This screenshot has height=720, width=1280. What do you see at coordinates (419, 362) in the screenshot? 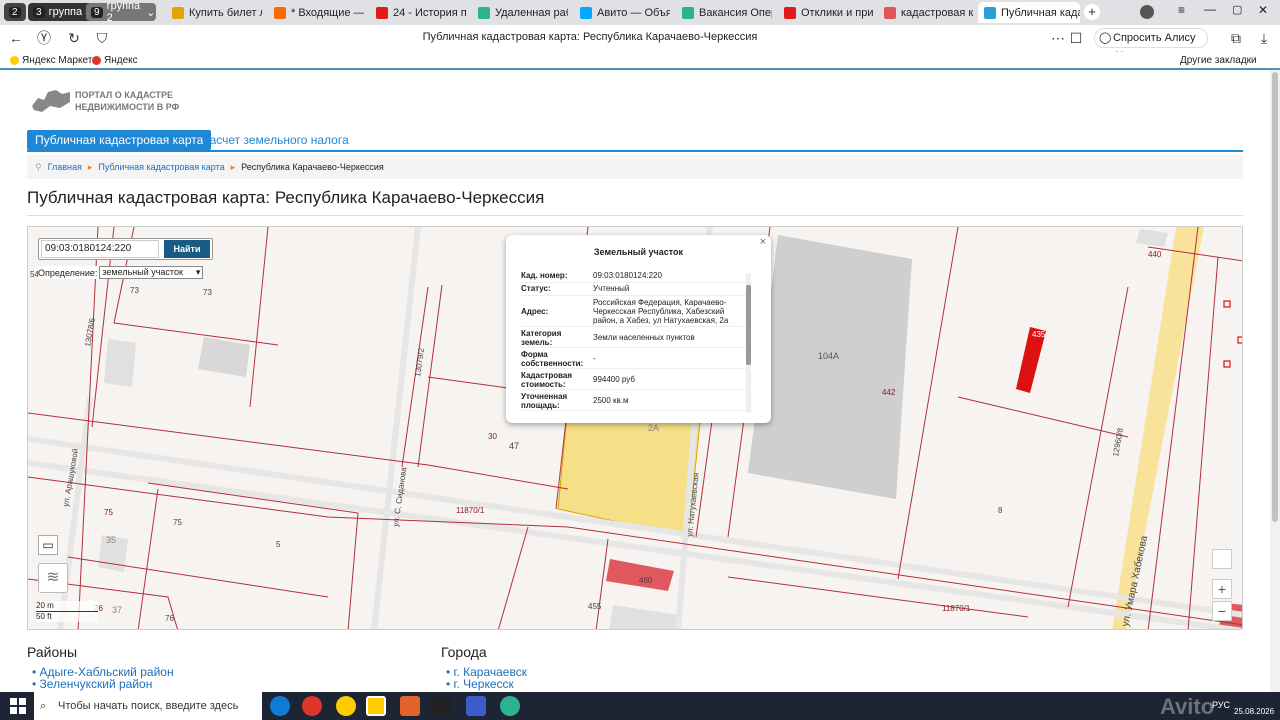
I see `svg-text: 13079/2` at bounding box center [419, 362].